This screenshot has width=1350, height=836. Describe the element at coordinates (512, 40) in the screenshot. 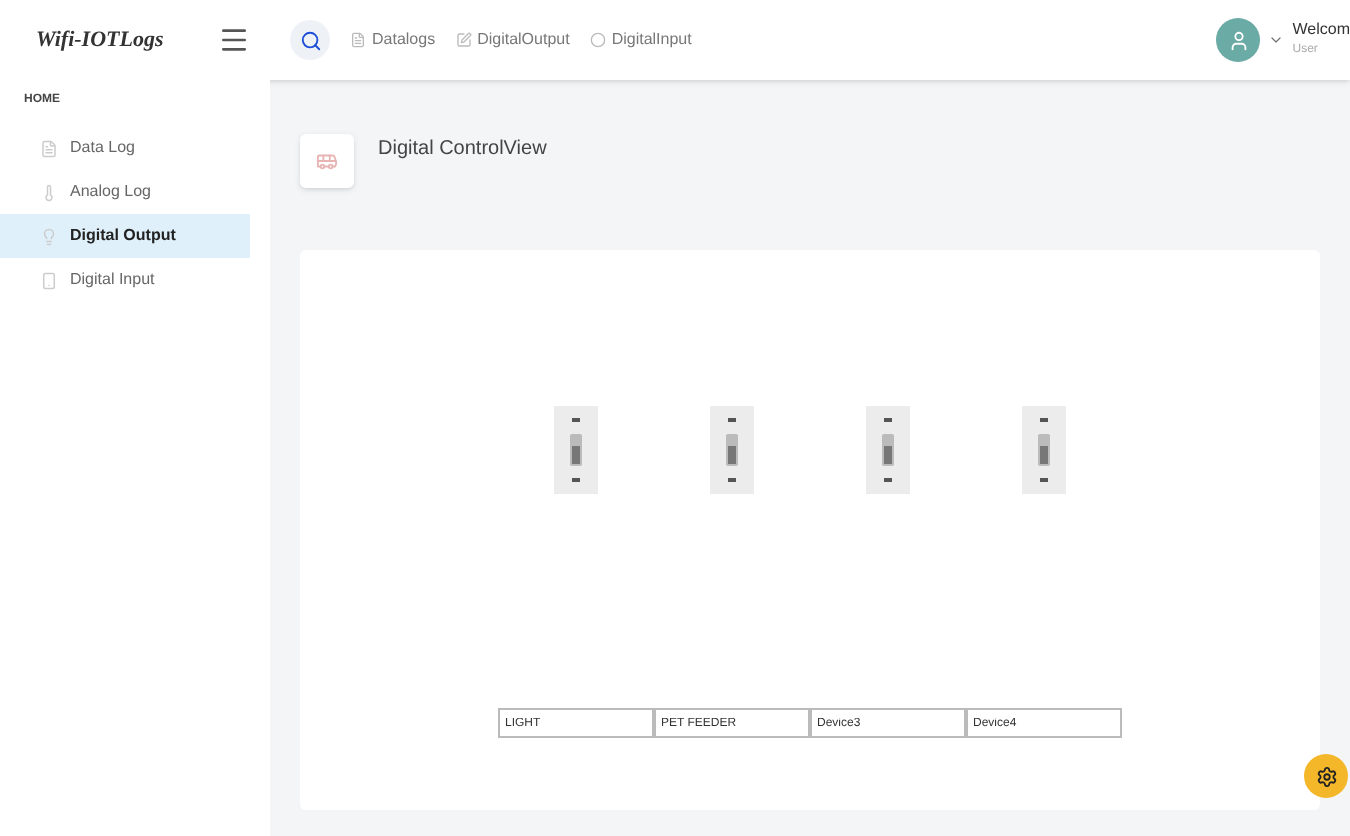

I see `nav-link: DigitalOutput` at that location.